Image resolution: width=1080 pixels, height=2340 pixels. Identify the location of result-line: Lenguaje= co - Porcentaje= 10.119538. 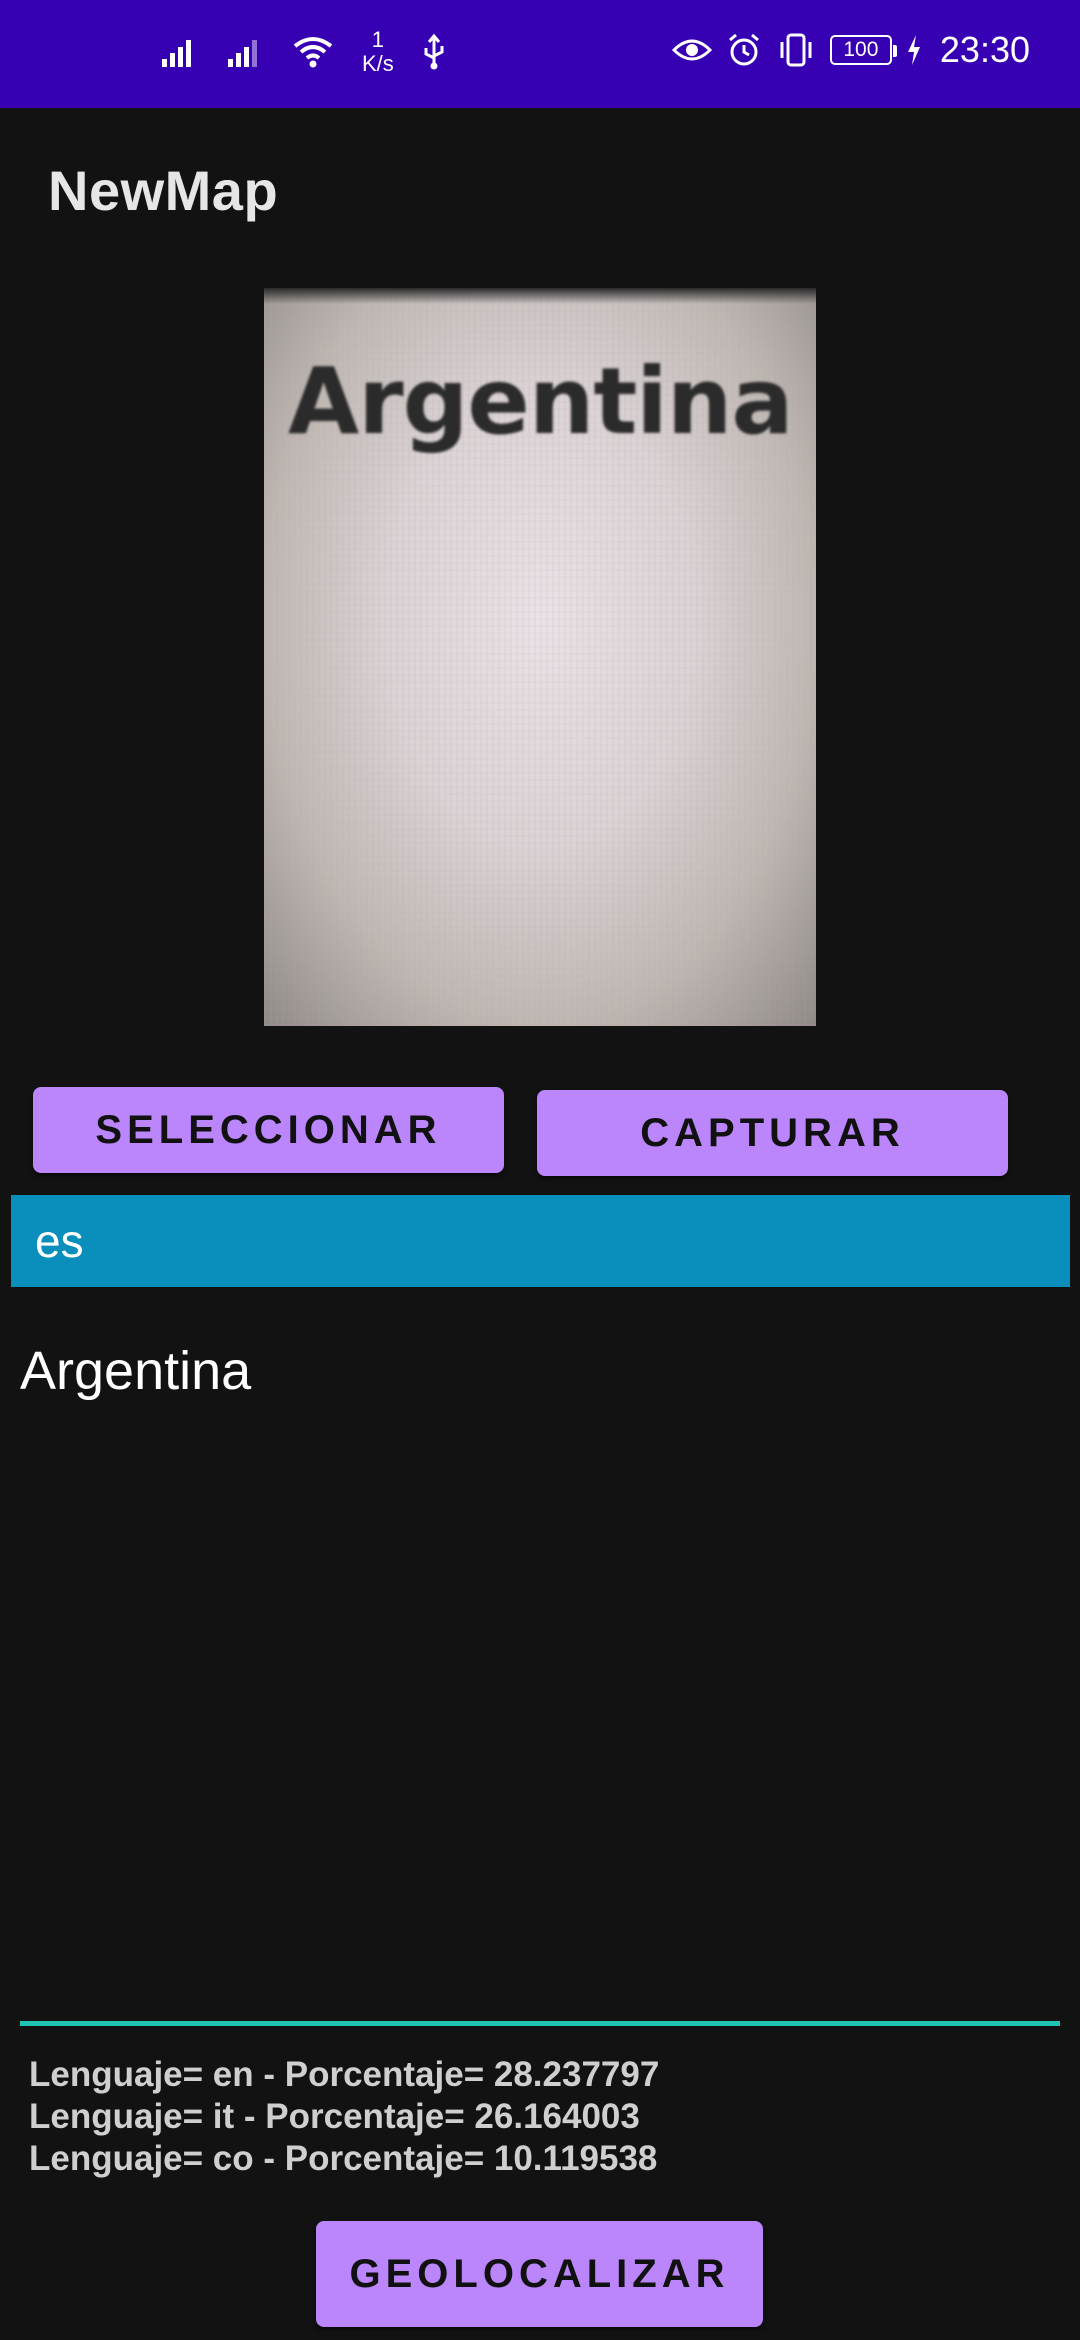
(343, 2158).